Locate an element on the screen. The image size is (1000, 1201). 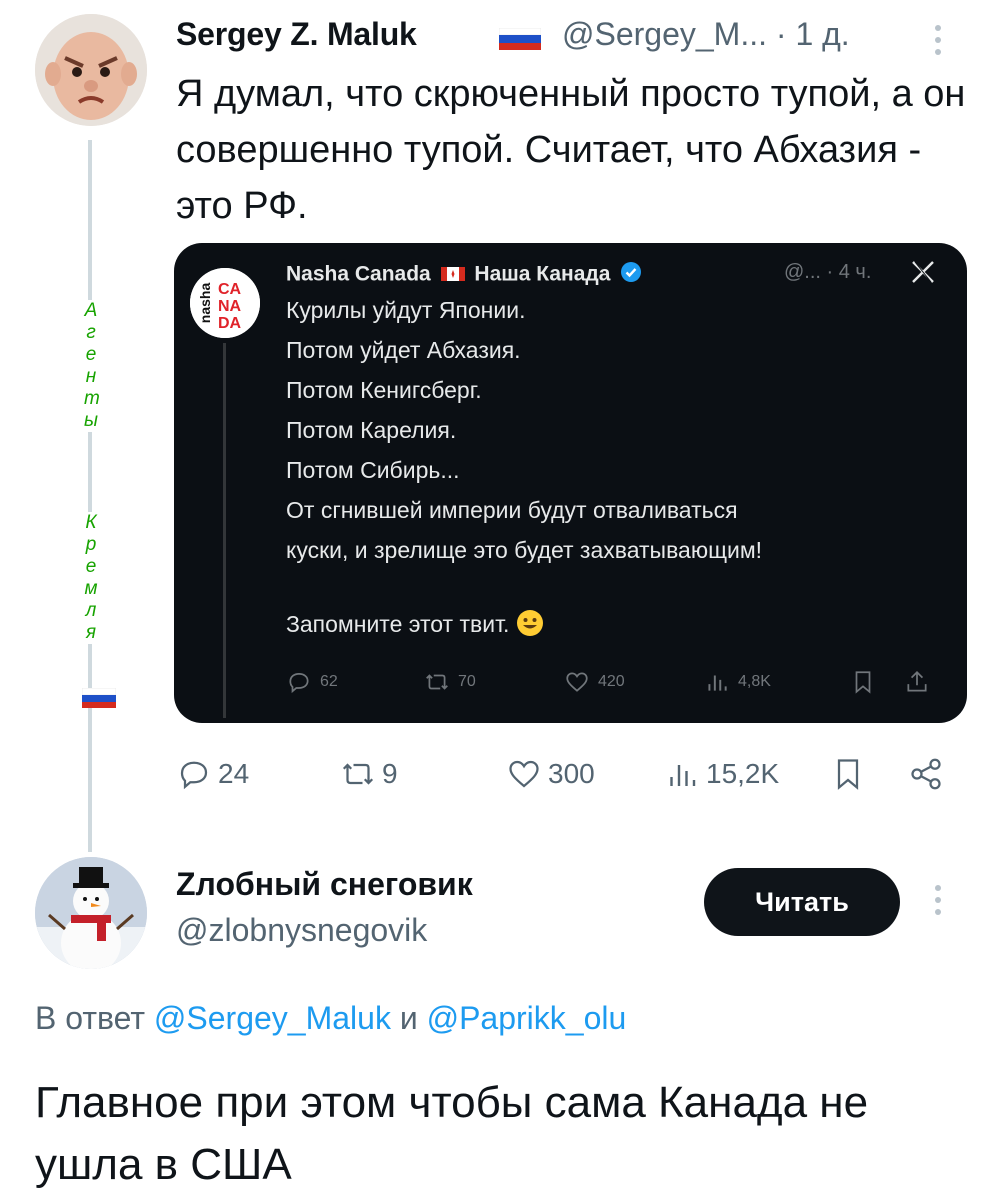
like-button: 300 is located at coordinates (550, 774).